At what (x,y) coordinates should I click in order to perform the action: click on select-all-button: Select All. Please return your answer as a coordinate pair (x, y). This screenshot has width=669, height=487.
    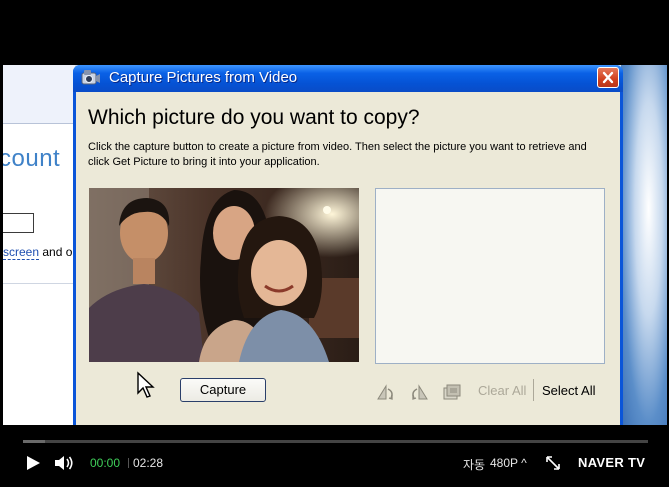
    Looking at the image, I should click on (568, 390).